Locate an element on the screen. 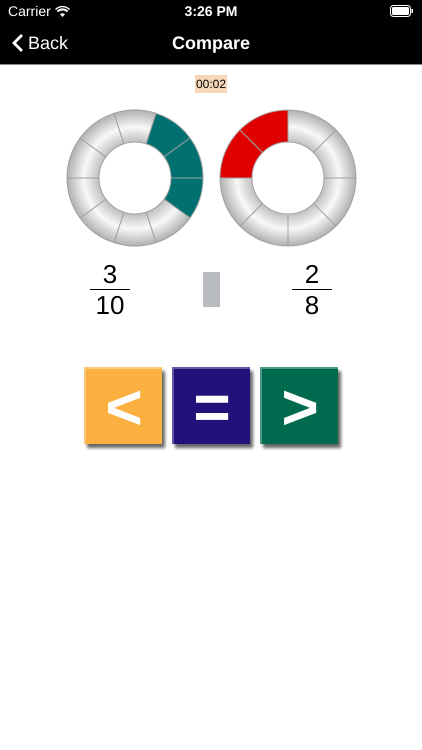  carrier-label: Carrier is located at coordinates (29, 11).